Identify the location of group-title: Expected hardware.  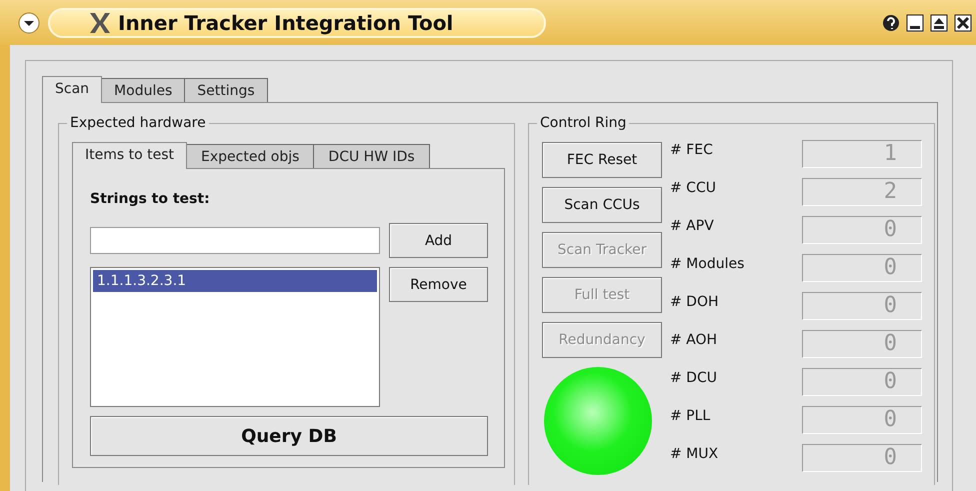
(138, 123).